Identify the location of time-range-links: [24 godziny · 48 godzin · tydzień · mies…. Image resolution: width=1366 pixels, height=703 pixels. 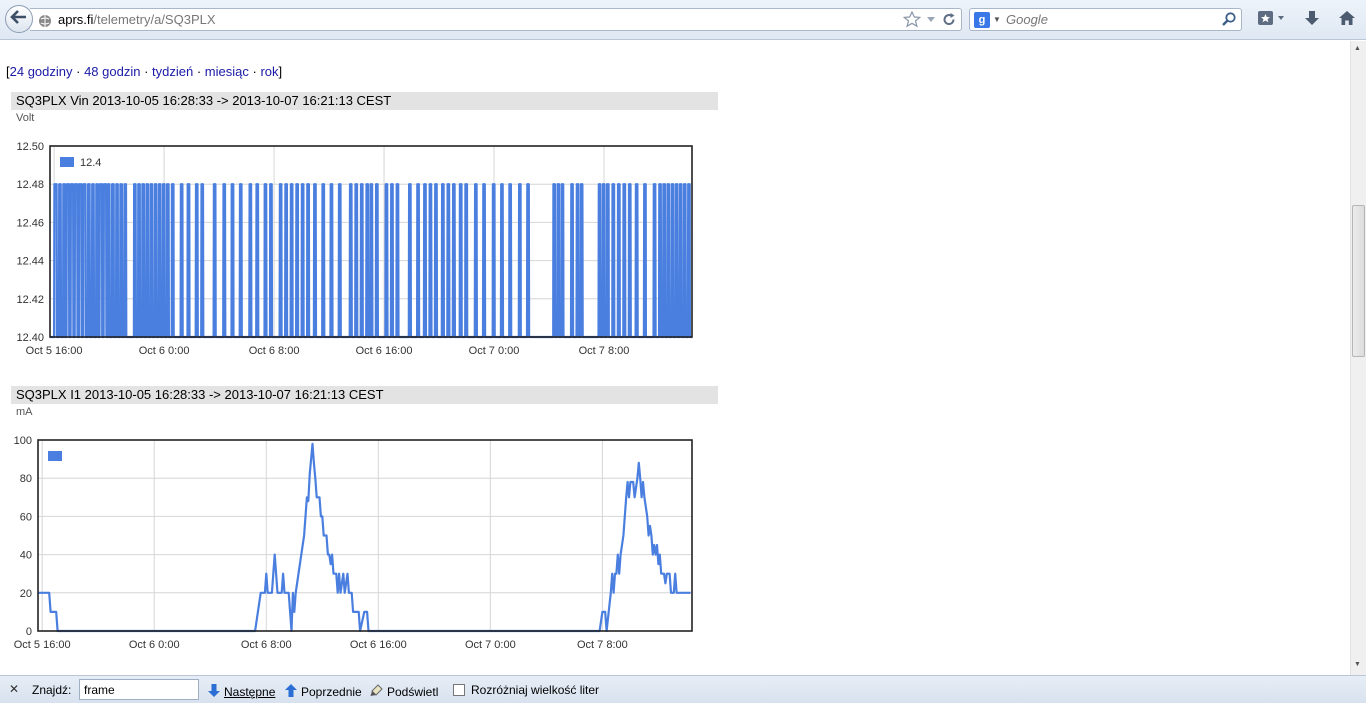
(144, 71).